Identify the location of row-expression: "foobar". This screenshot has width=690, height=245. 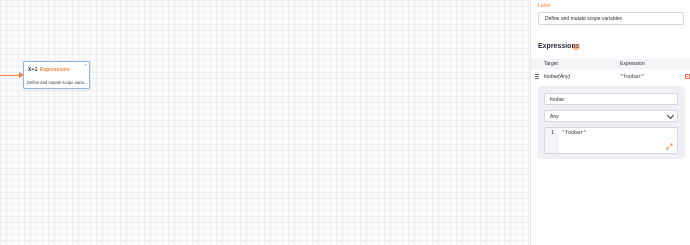
(632, 77).